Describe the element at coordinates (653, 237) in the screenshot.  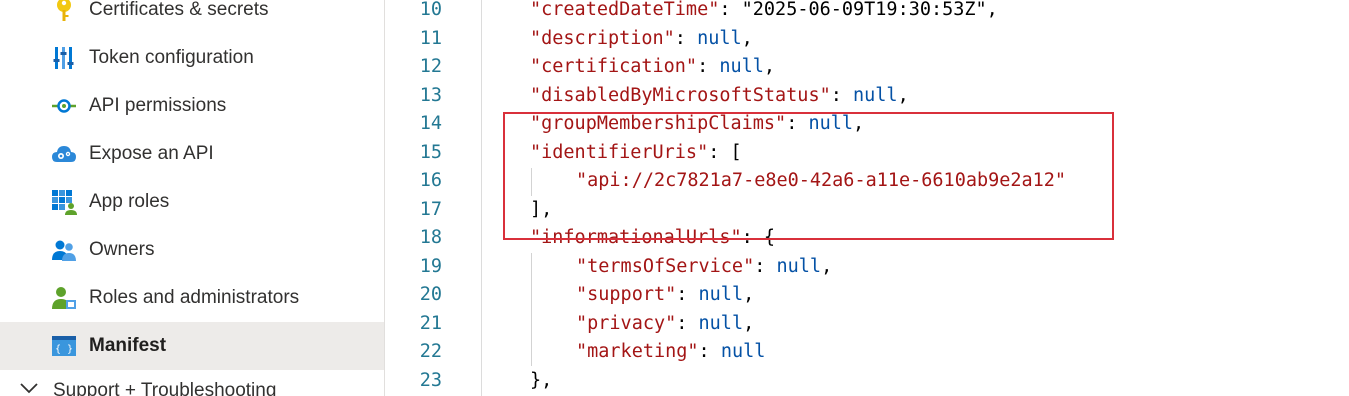
I see `code-text: "informationalUrls": {` at that location.